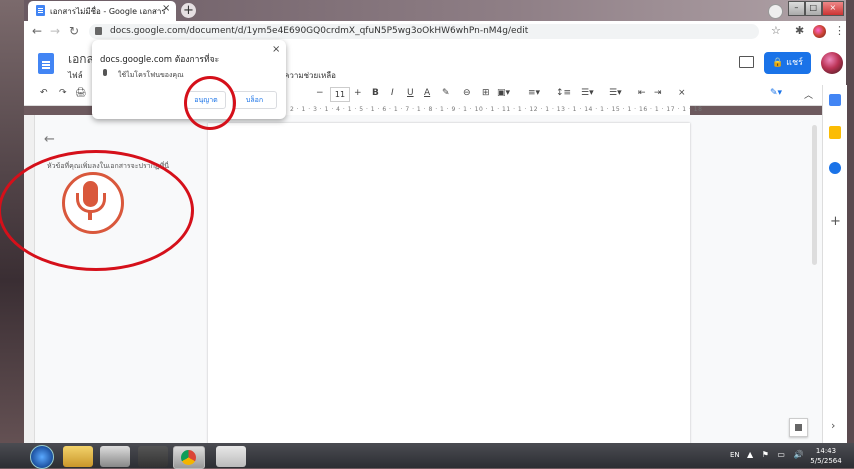 Image resolution: width=854 pixels, height=469 pixels. Describe the element at coordinates (835, 168) in the screenshot. I see `tasks-icon` at that location.